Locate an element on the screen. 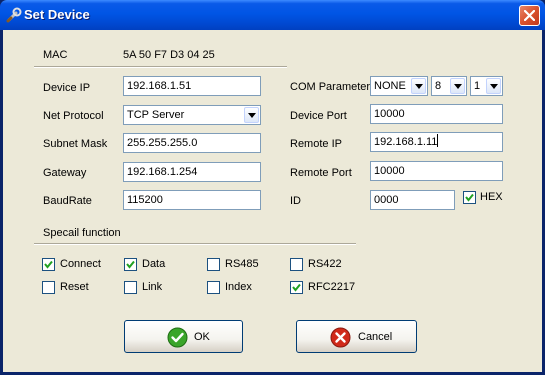  subnet-mask-label: Subnet Mask is located at coordinates (75, 144).